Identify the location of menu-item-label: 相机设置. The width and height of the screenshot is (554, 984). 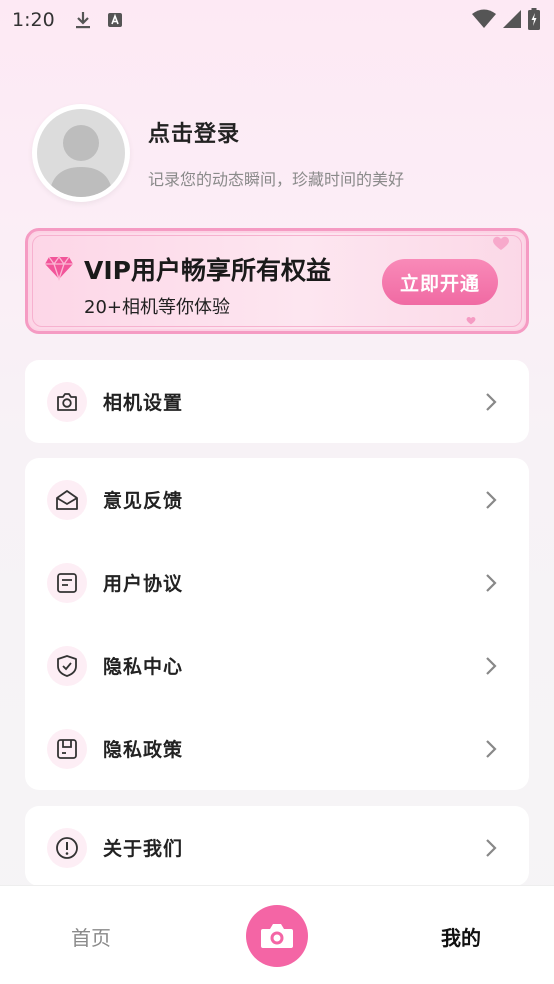
(143, 403).